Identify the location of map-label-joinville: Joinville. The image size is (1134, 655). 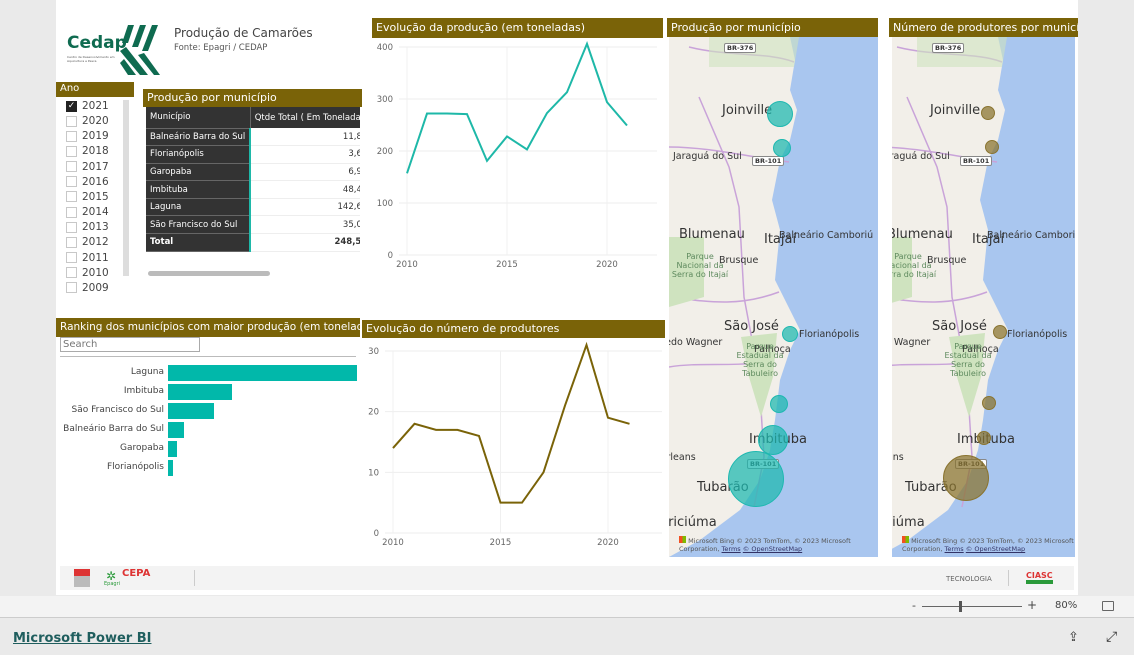
(747, 110).